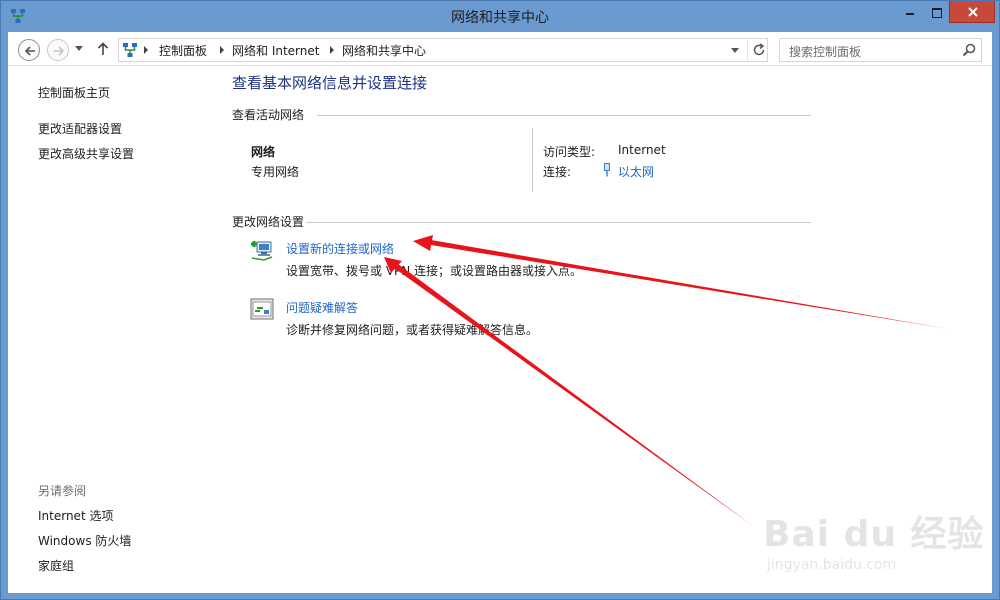 The image size is (1000, 600). What do you see at coordinates (880, 50) in the screenshot?
I see `search-box: 搜索控制面板` at bounding box center [880, 50].